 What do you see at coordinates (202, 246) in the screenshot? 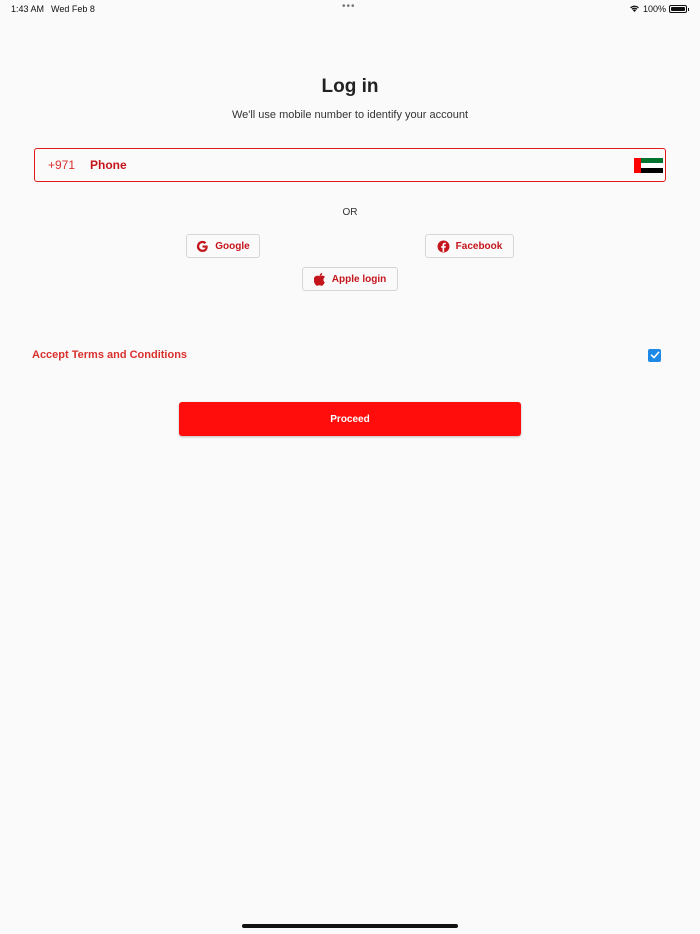
I see `google-icon` at bounding box center [202, 246].